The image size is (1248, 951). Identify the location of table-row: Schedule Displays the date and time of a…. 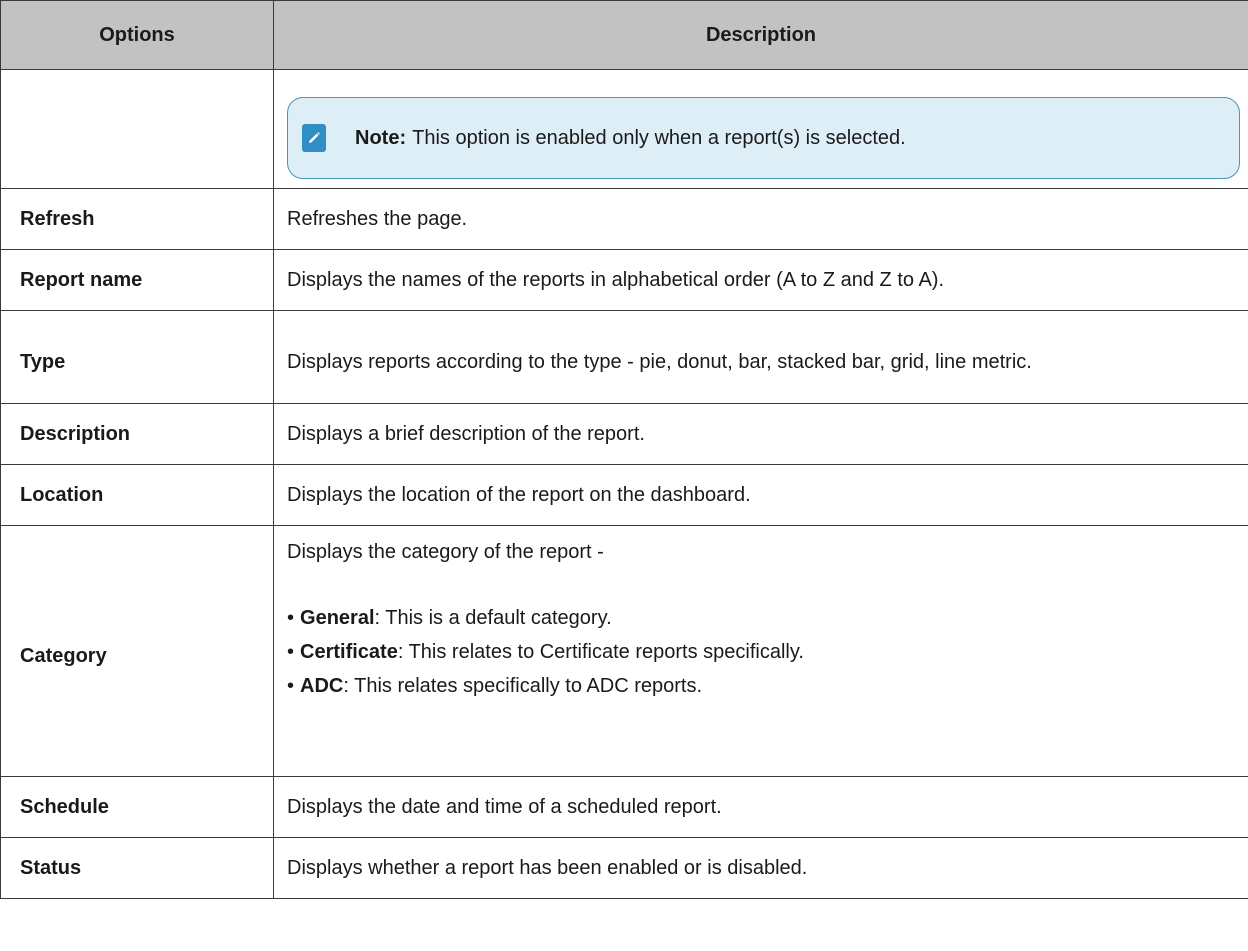
(624, 807).